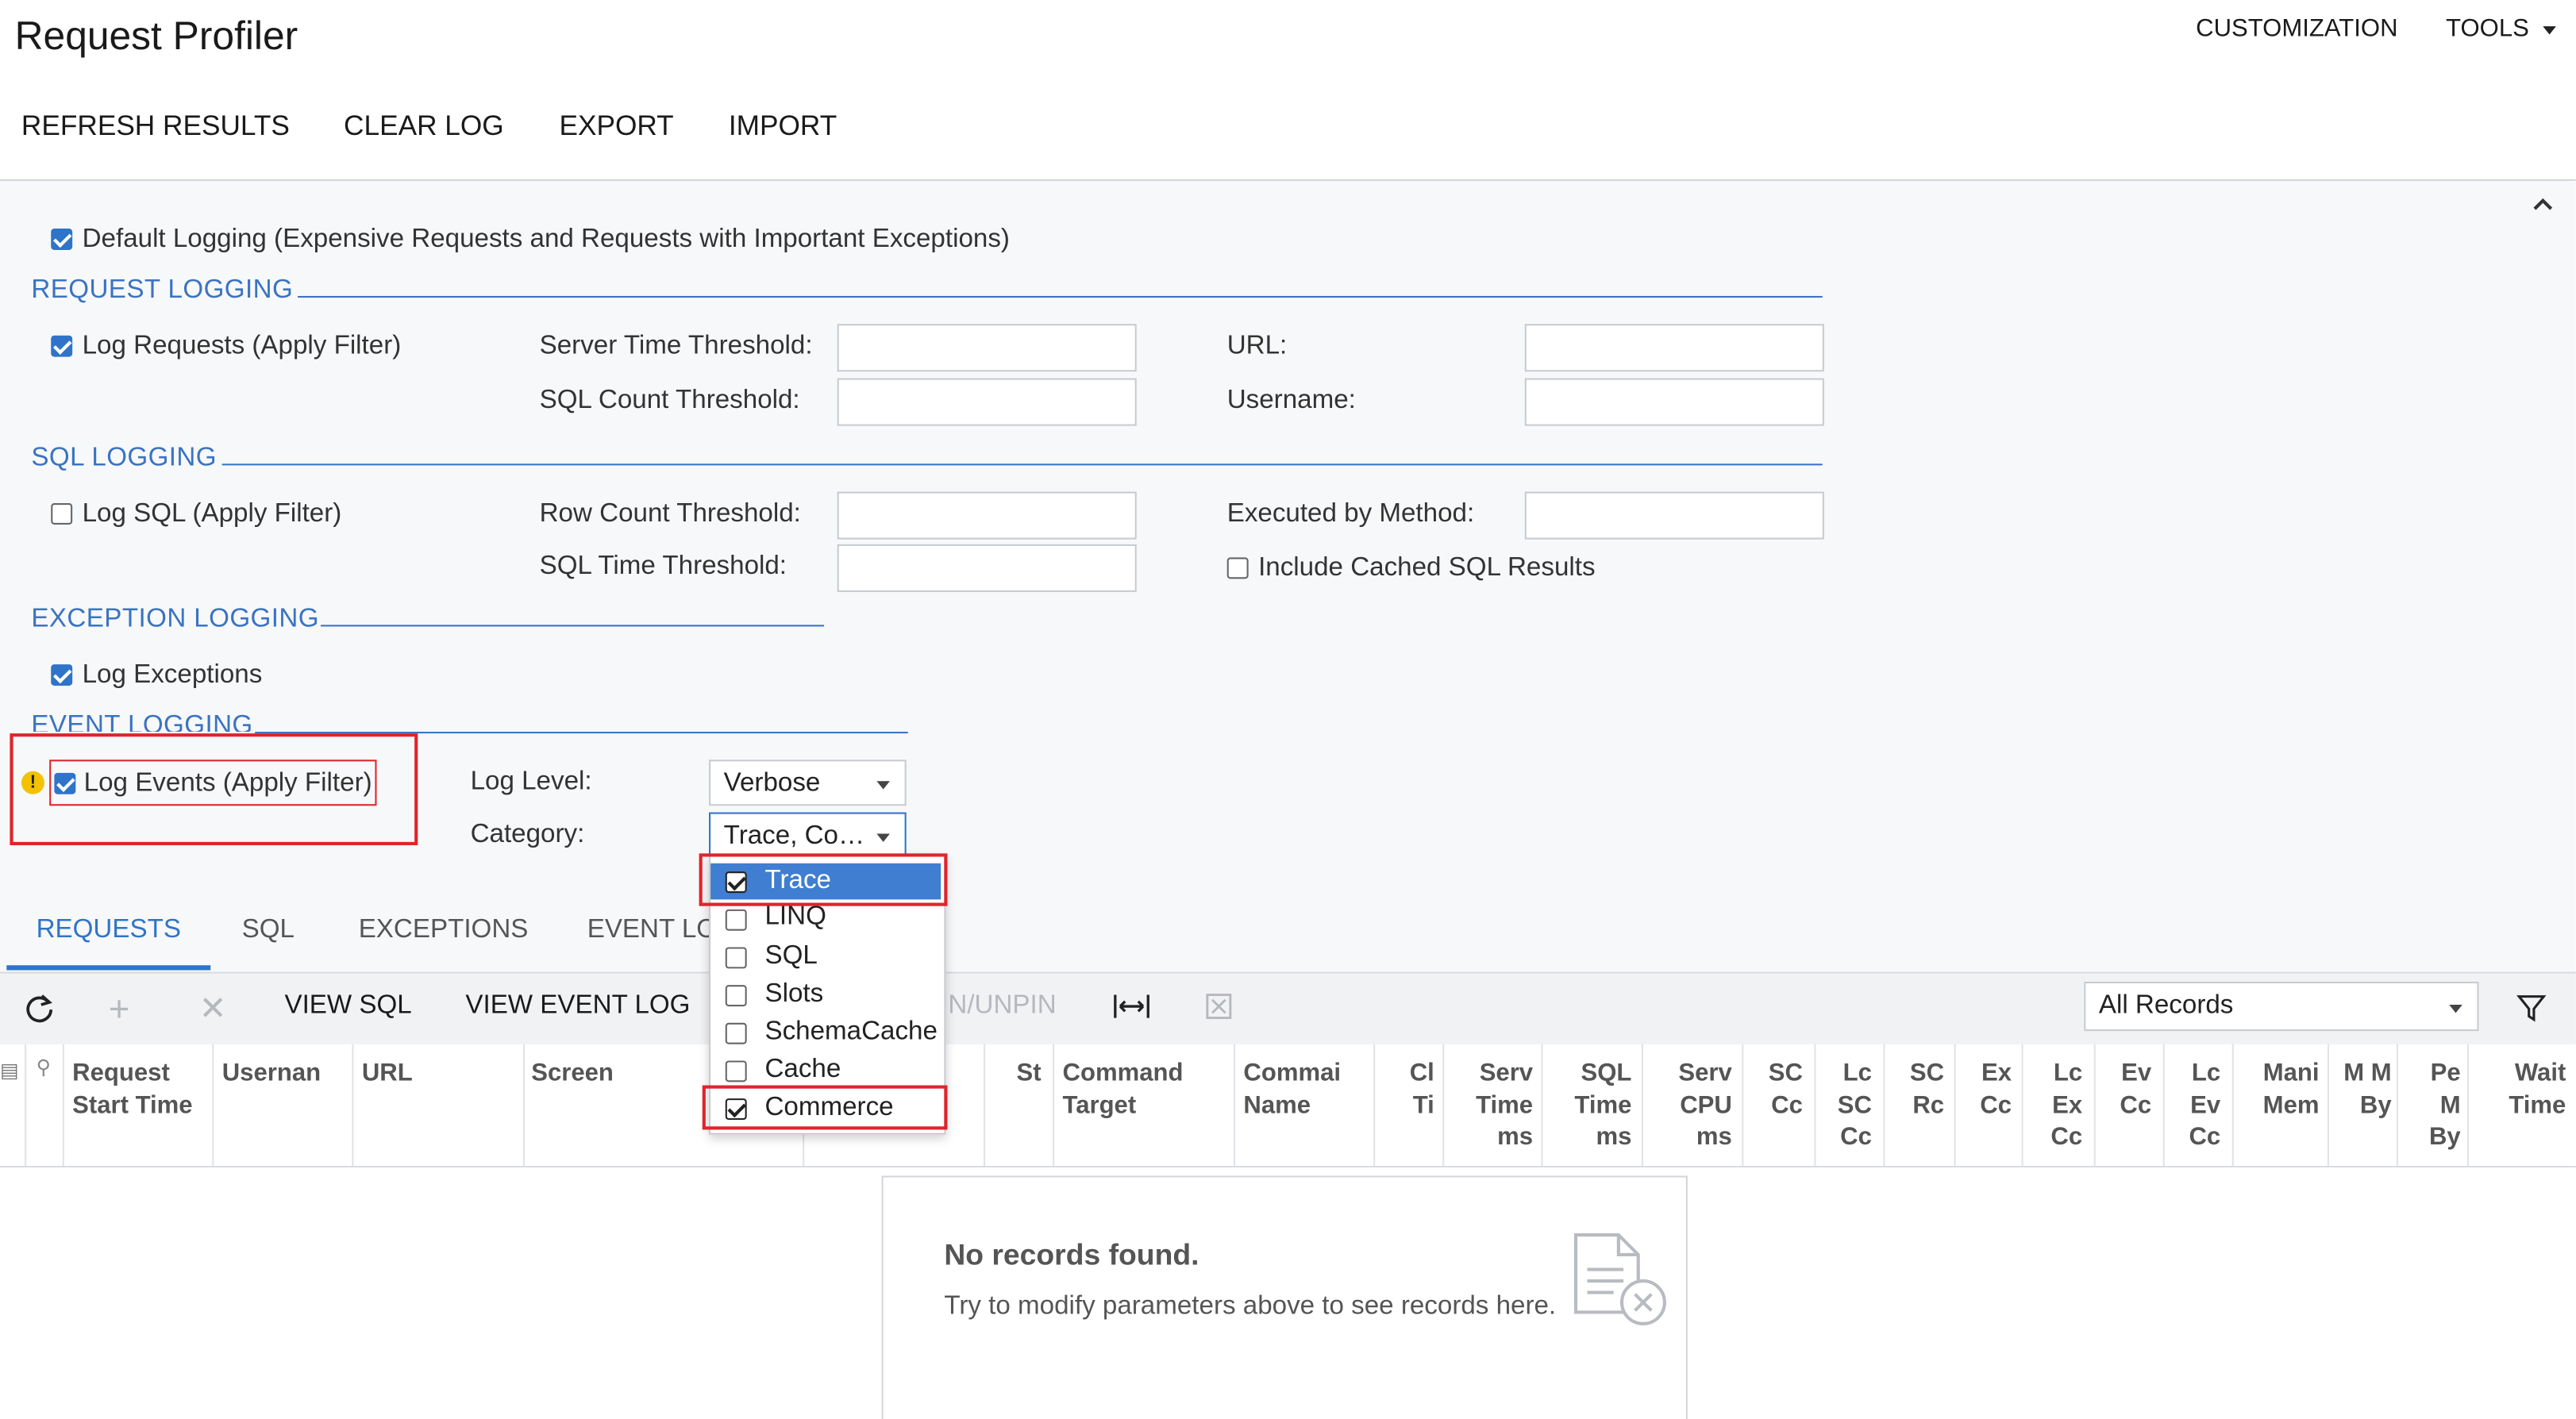 This screenshot has width=2576, height=1419. Describe the element at coordinates (62, 518) in the screenshot. I see `log-sql-checkbox` at that location.